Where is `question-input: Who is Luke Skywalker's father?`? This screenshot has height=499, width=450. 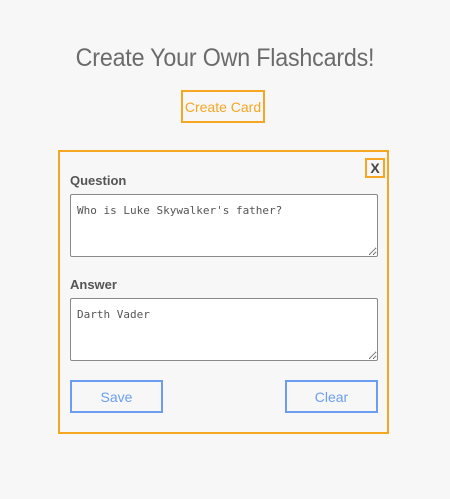 question-input: Who is Luke Skywalker's father? is located at coordinates (224, 225).